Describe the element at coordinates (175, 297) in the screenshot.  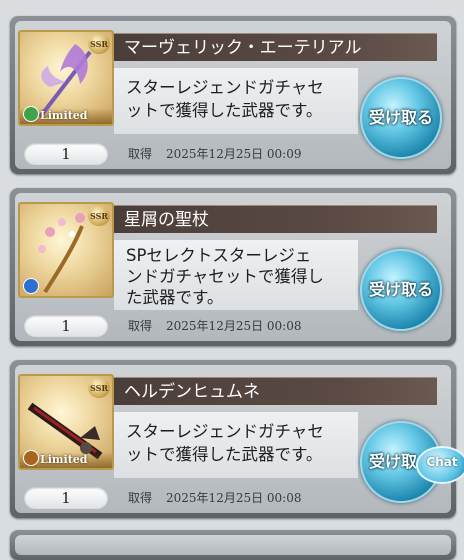
I see `description-line: た武器です。` at that location.